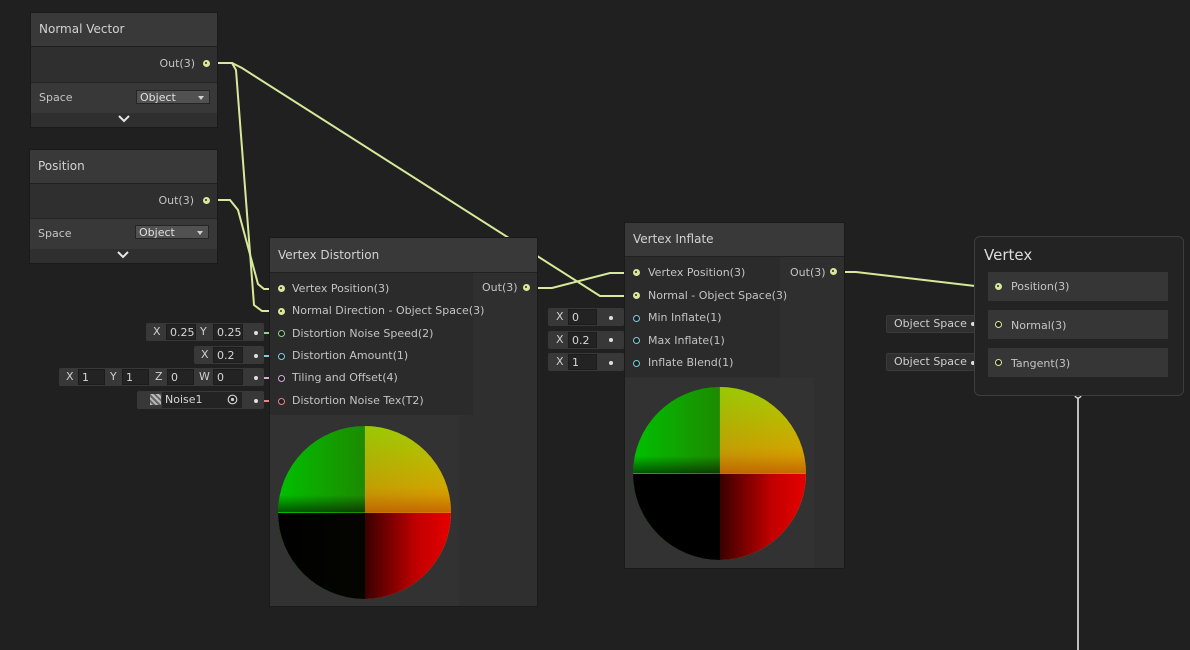 This screenshot has width=1190, height=650. Describe the element at coordinates (228, 332) in the screenshot. I see `speed-y-input: 0.25` at that location.